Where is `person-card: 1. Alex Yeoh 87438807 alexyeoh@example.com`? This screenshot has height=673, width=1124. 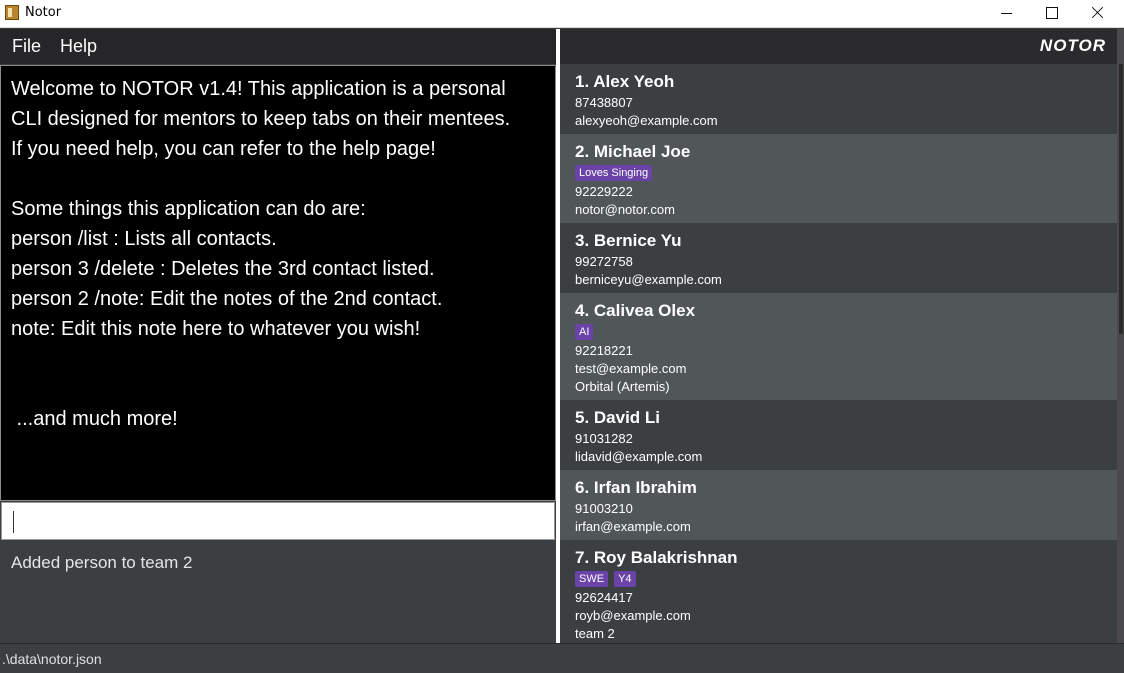 person-card: 1. Alex Yeoh 87438807 alexyeoh@example.com is located at coordinates (838, 99).